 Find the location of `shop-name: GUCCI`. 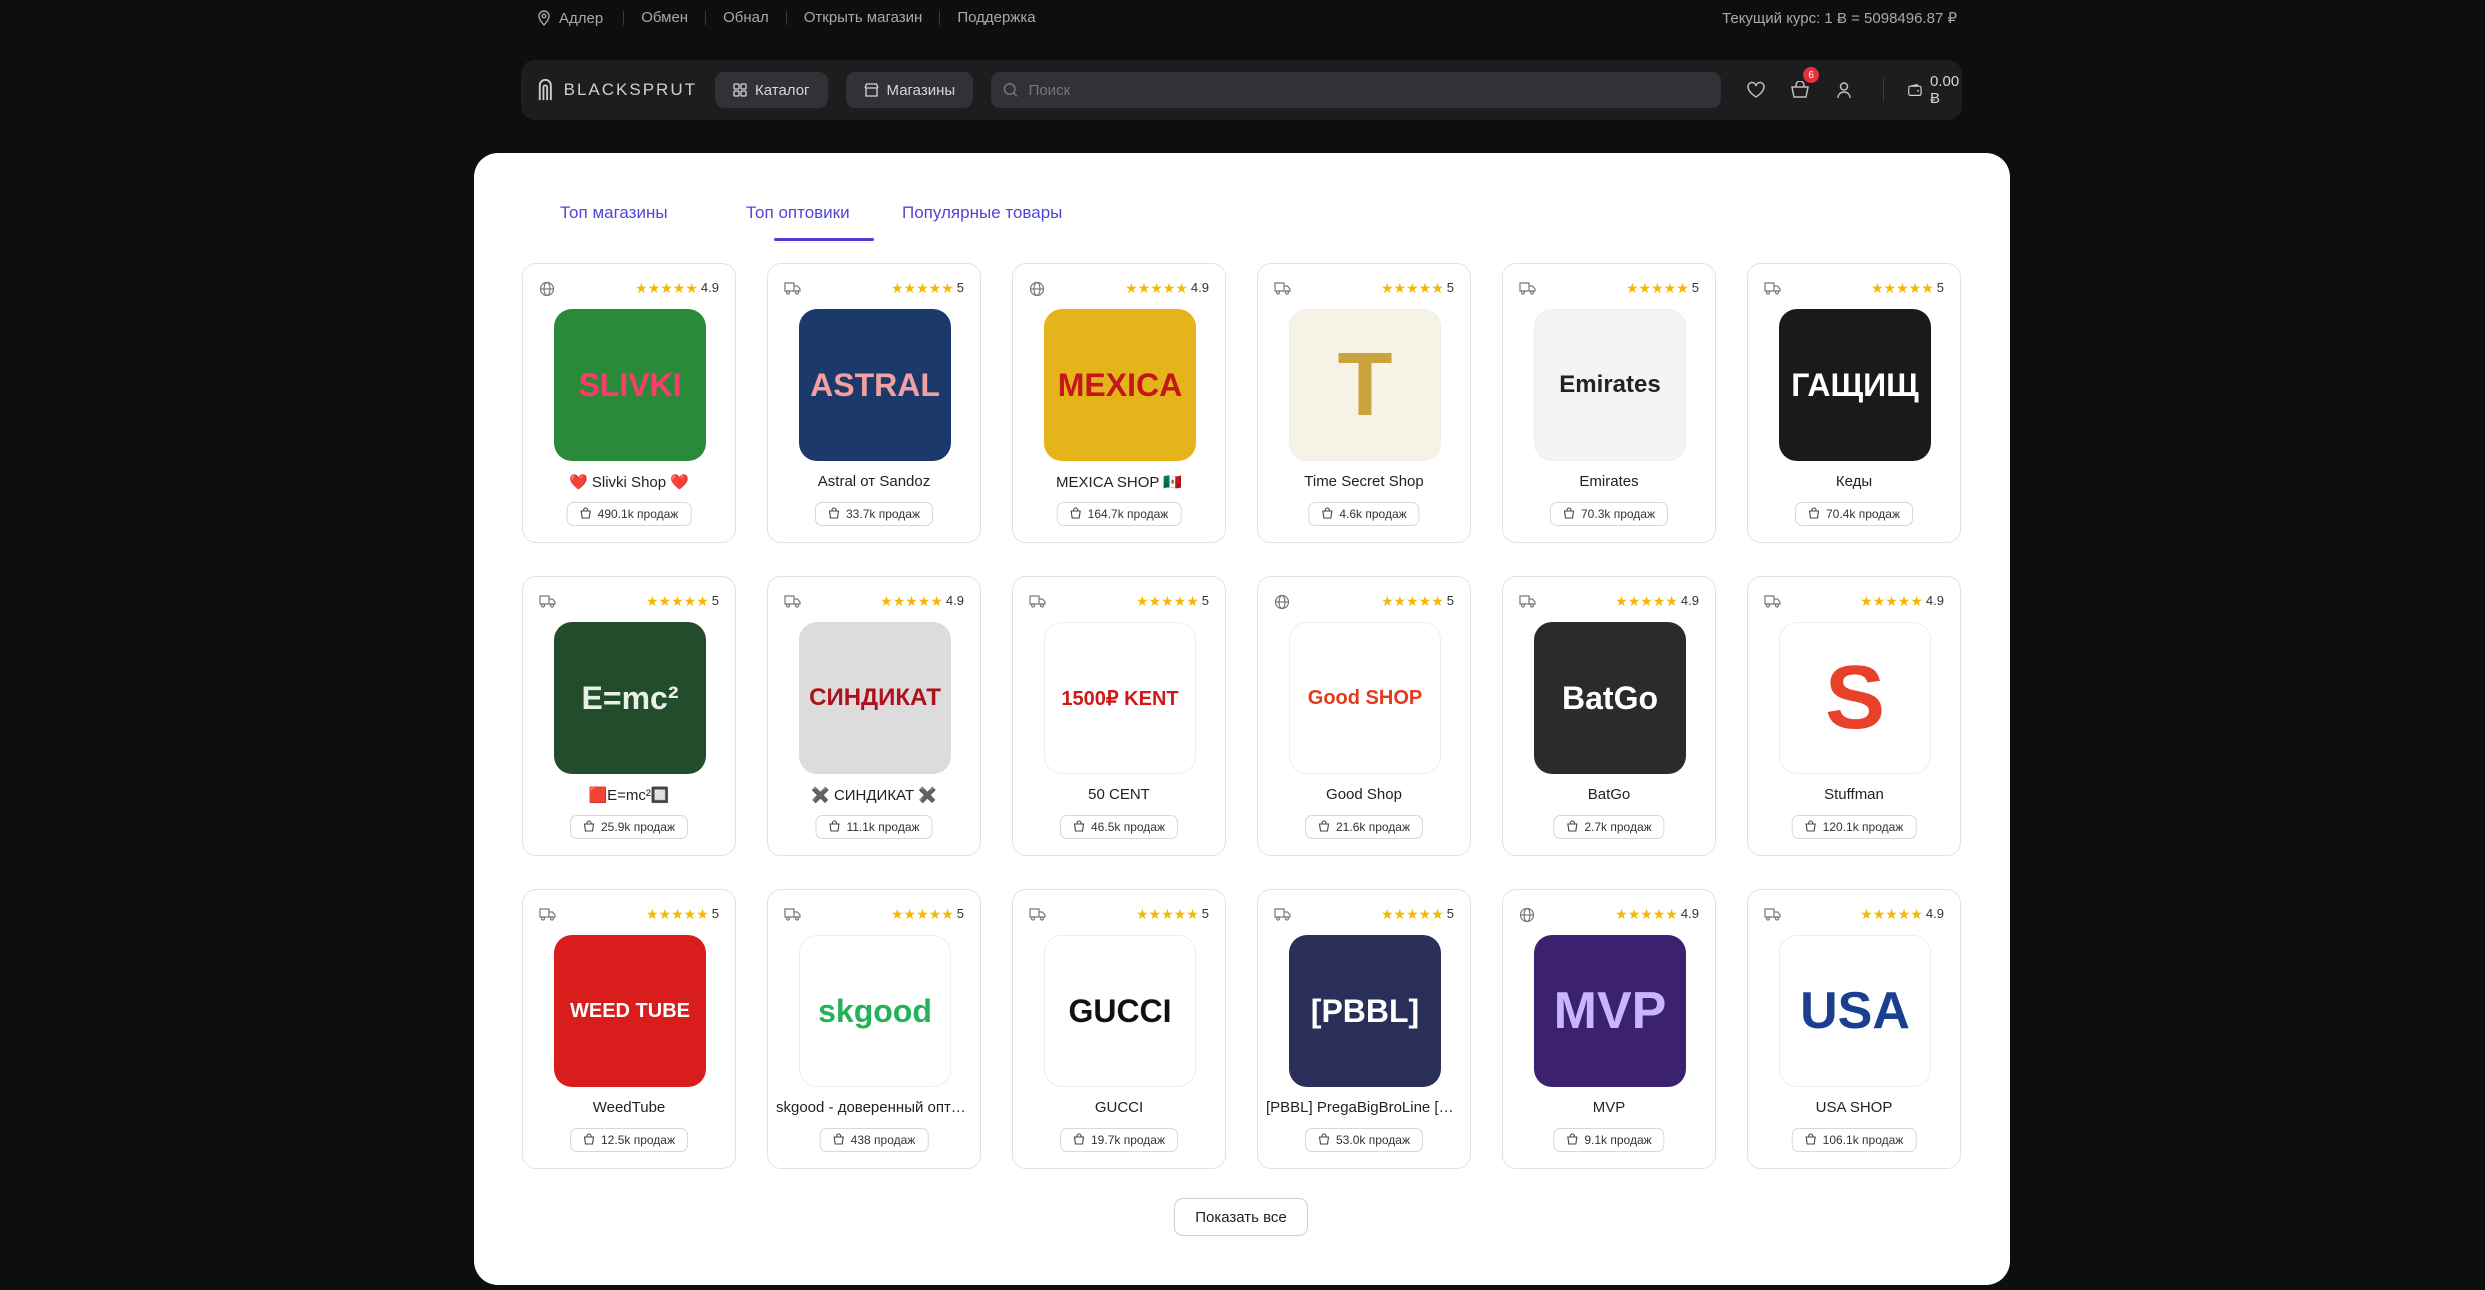

shop-name: GUCCI is located at coordinates (1119, 1107).